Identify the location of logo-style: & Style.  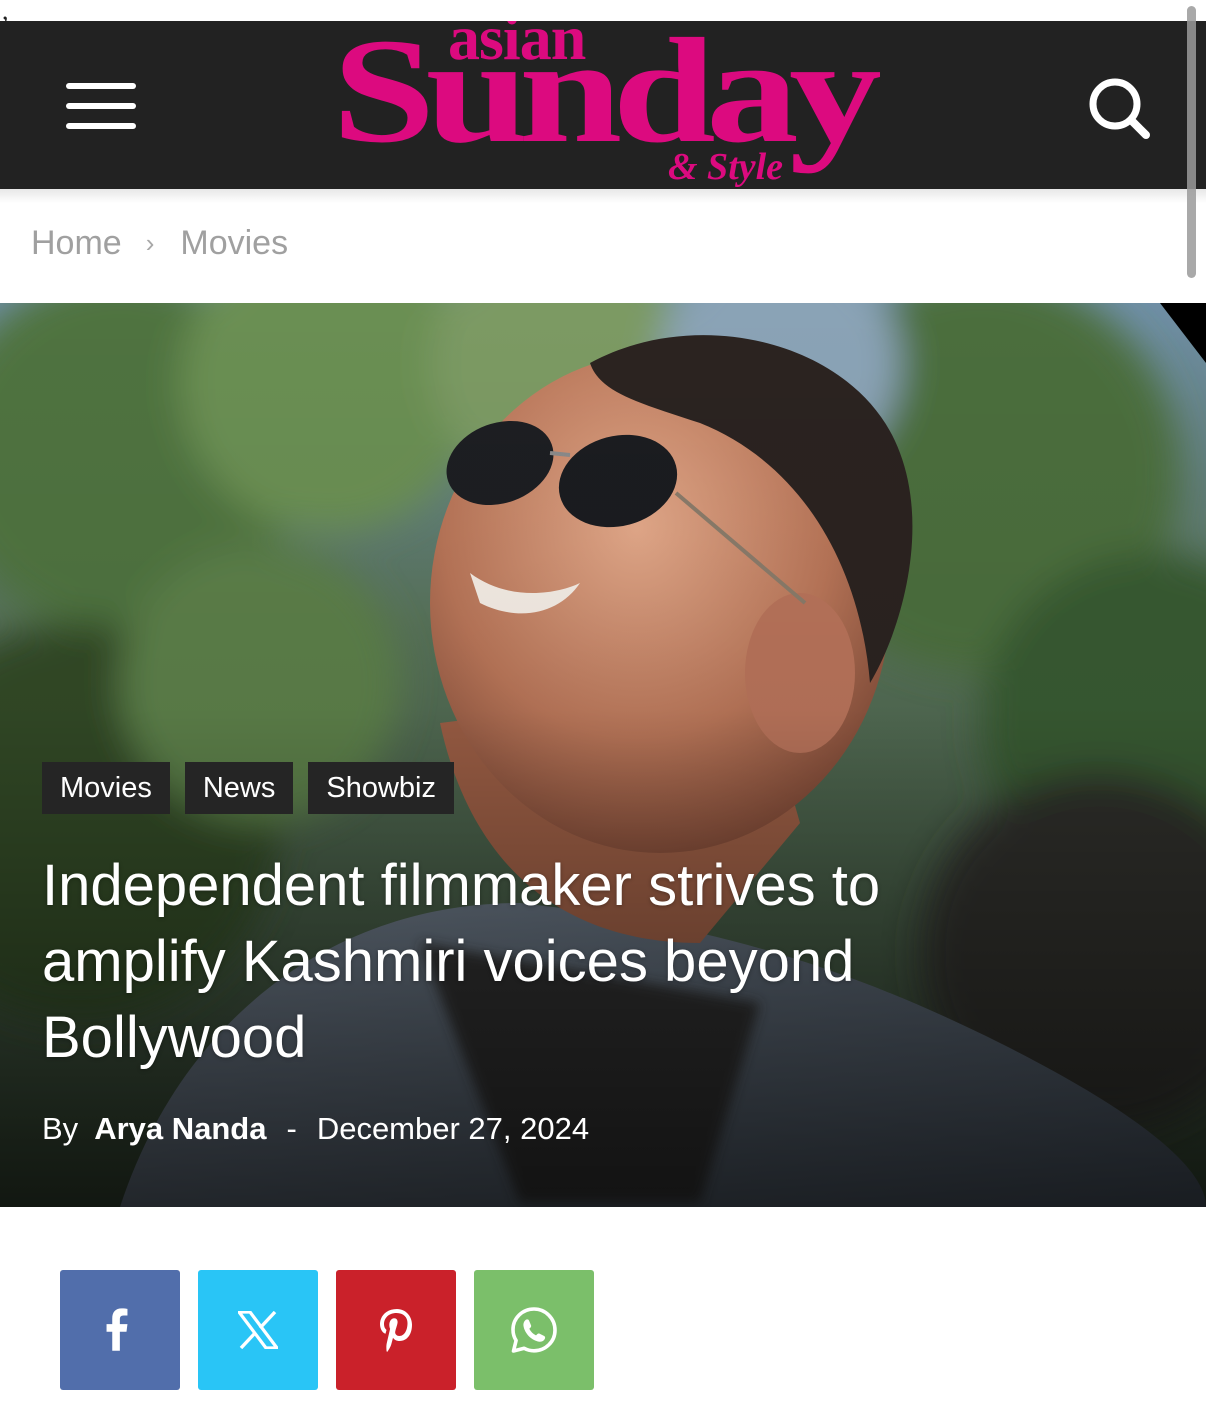
(725, 167).